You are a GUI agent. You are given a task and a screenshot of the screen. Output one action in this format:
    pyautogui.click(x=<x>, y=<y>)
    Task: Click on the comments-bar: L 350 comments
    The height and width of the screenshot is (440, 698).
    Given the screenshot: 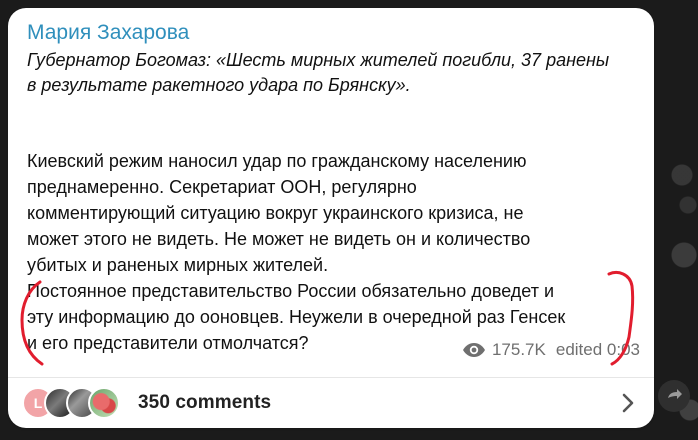 What is the action you would take?
    pyautogui.click(x=331, y=403)
    